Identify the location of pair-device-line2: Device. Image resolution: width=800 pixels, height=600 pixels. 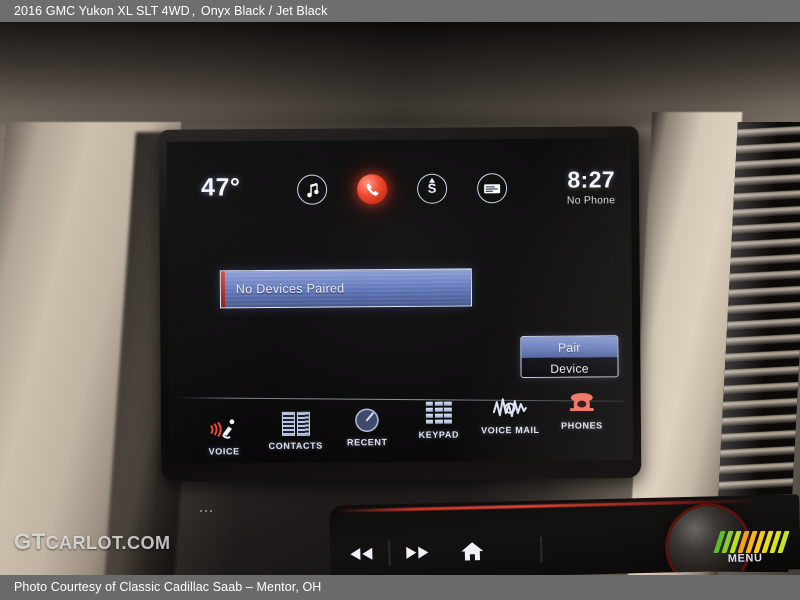
(569, 368).